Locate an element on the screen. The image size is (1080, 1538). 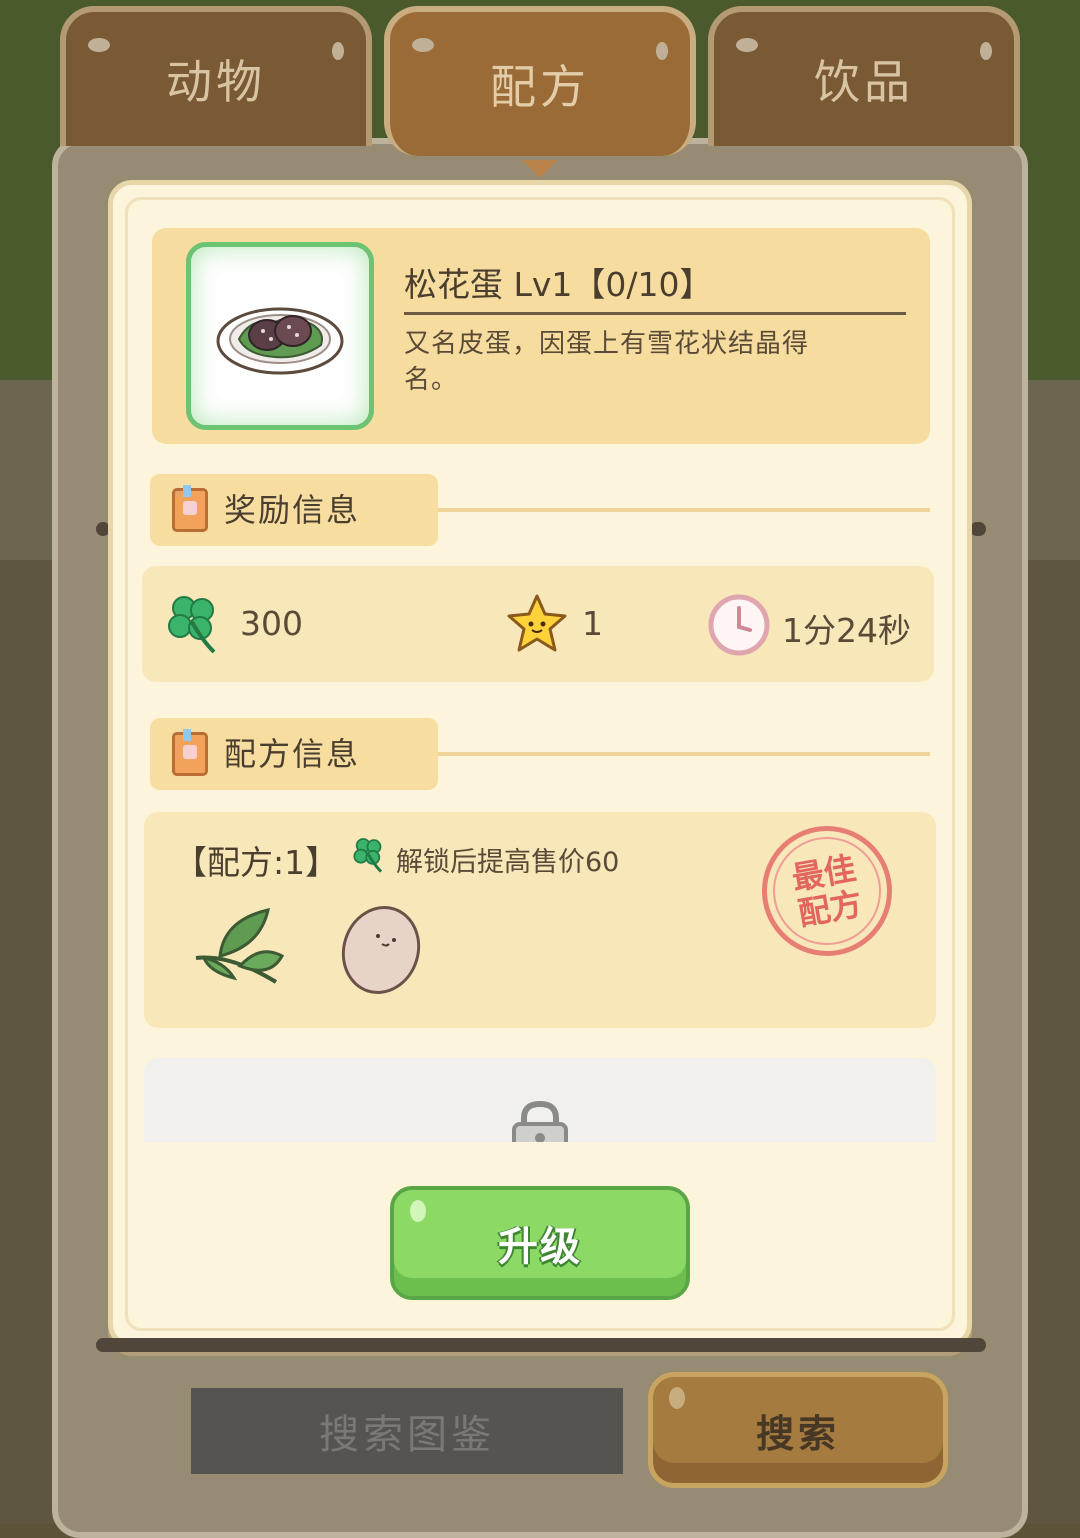
star-icon is located at coordinates (537, 623).